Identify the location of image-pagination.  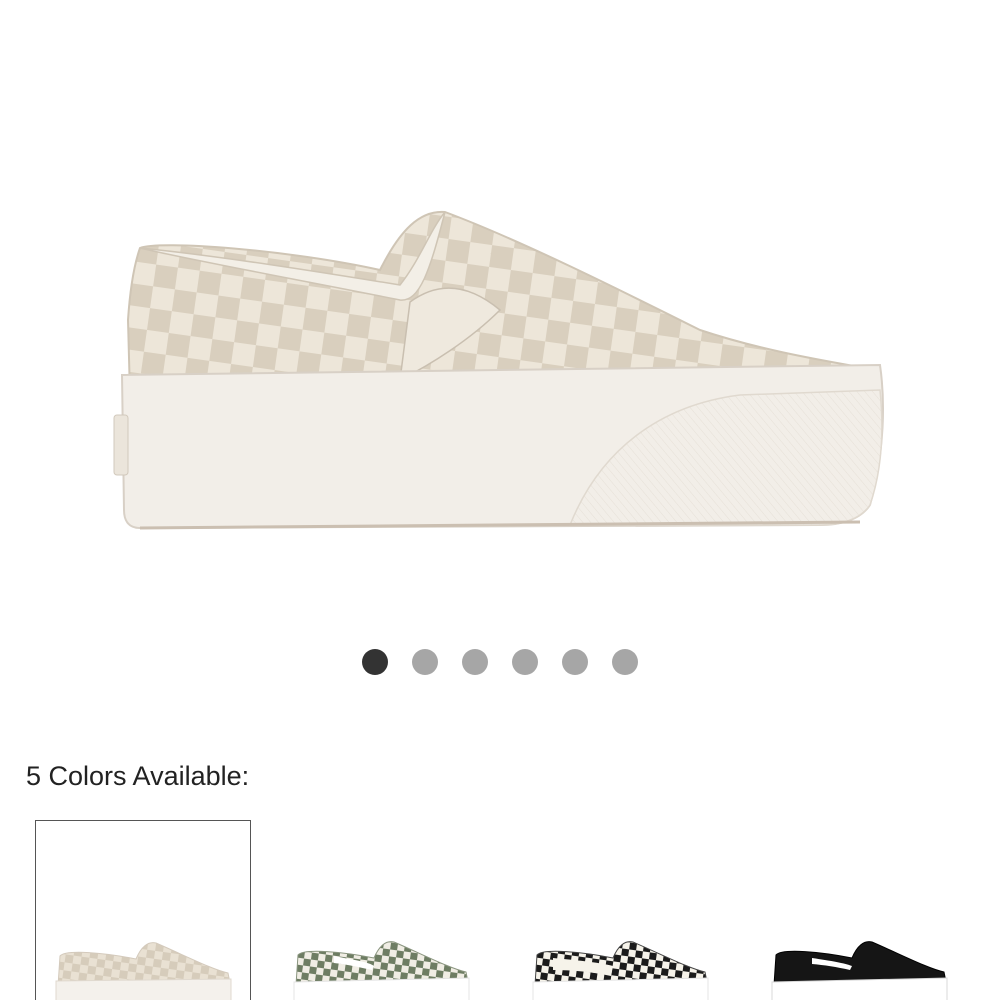
(500, 662).